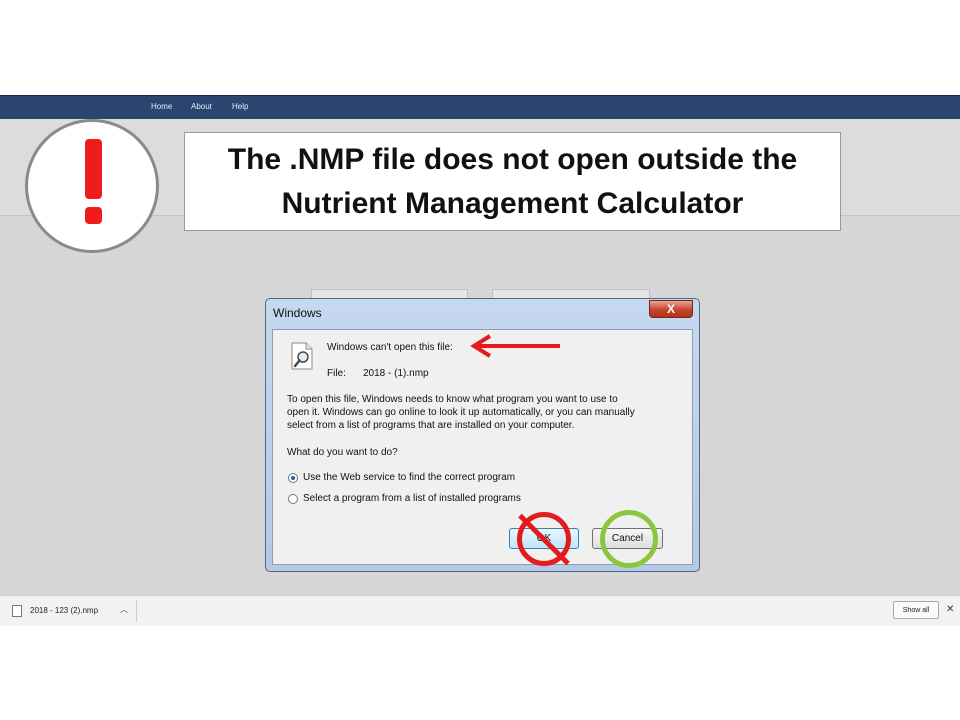 This screenshot has height=720, width=960. Describe the element at coordinates (293, 478) in the screenshot. I see `radio-web-service` at that location.